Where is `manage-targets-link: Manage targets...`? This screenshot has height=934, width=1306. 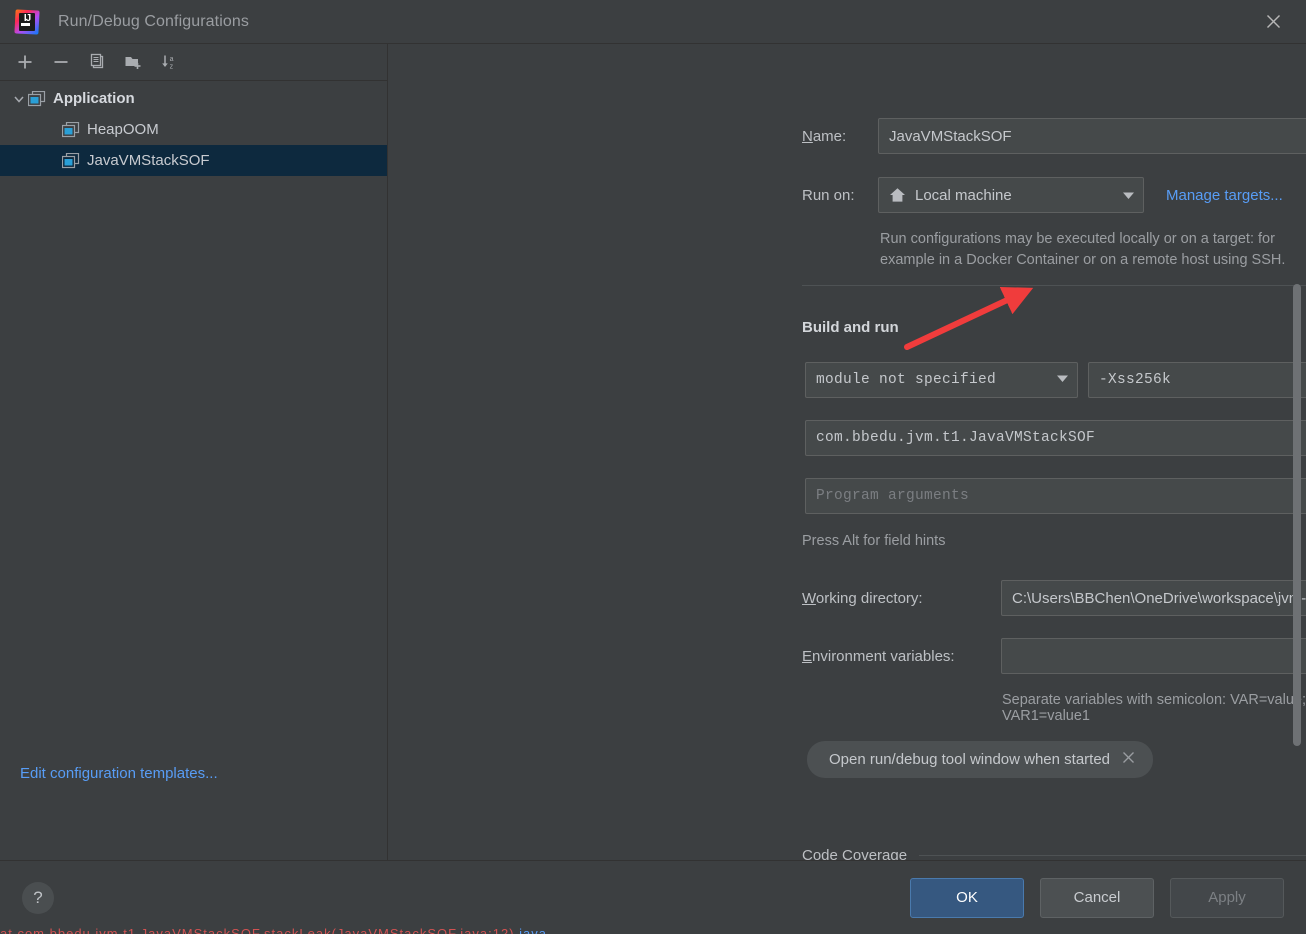 manage-targets-link: Manage targets... is located at coordinates (1224, 195).